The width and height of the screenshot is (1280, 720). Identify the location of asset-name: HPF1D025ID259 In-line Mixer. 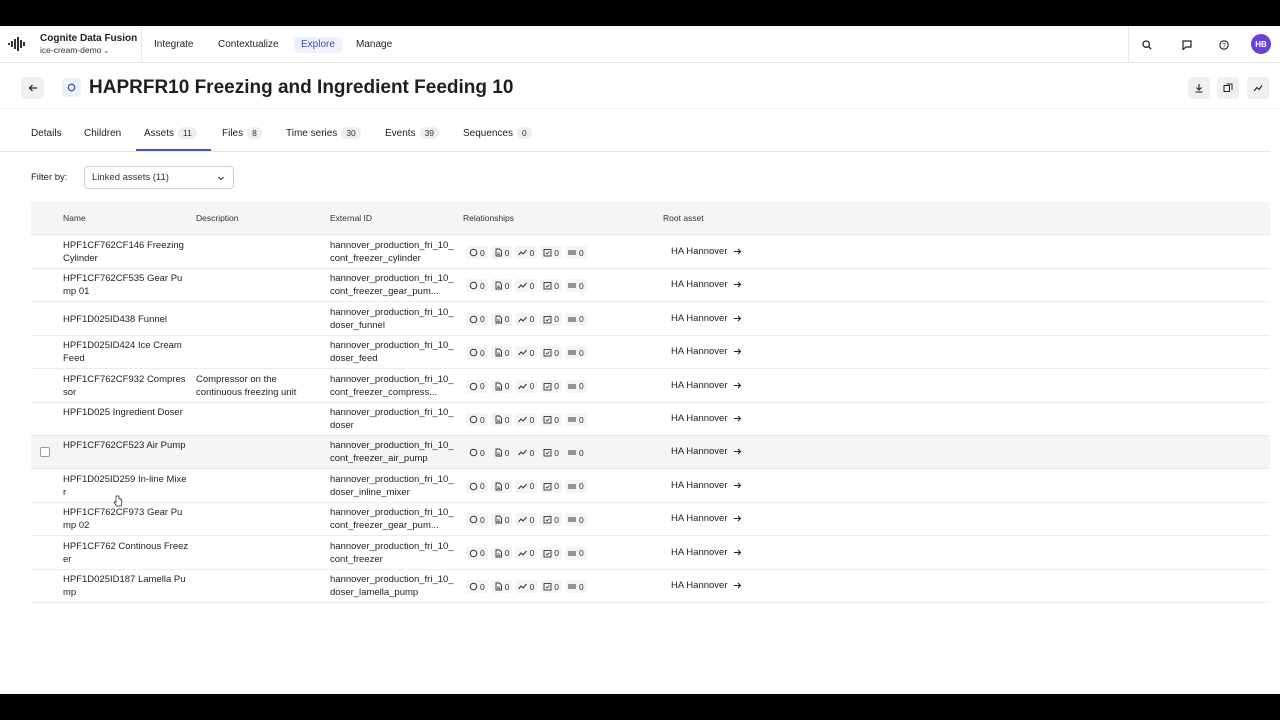
(126, 486).